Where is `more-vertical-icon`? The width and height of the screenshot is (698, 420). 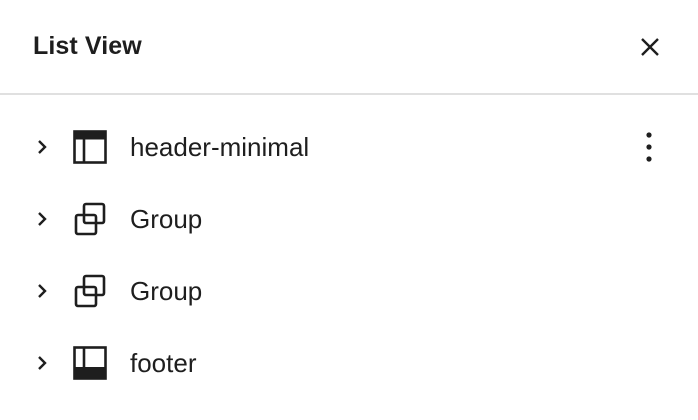 more-vertical-icon is located at coordinates (649, 147).